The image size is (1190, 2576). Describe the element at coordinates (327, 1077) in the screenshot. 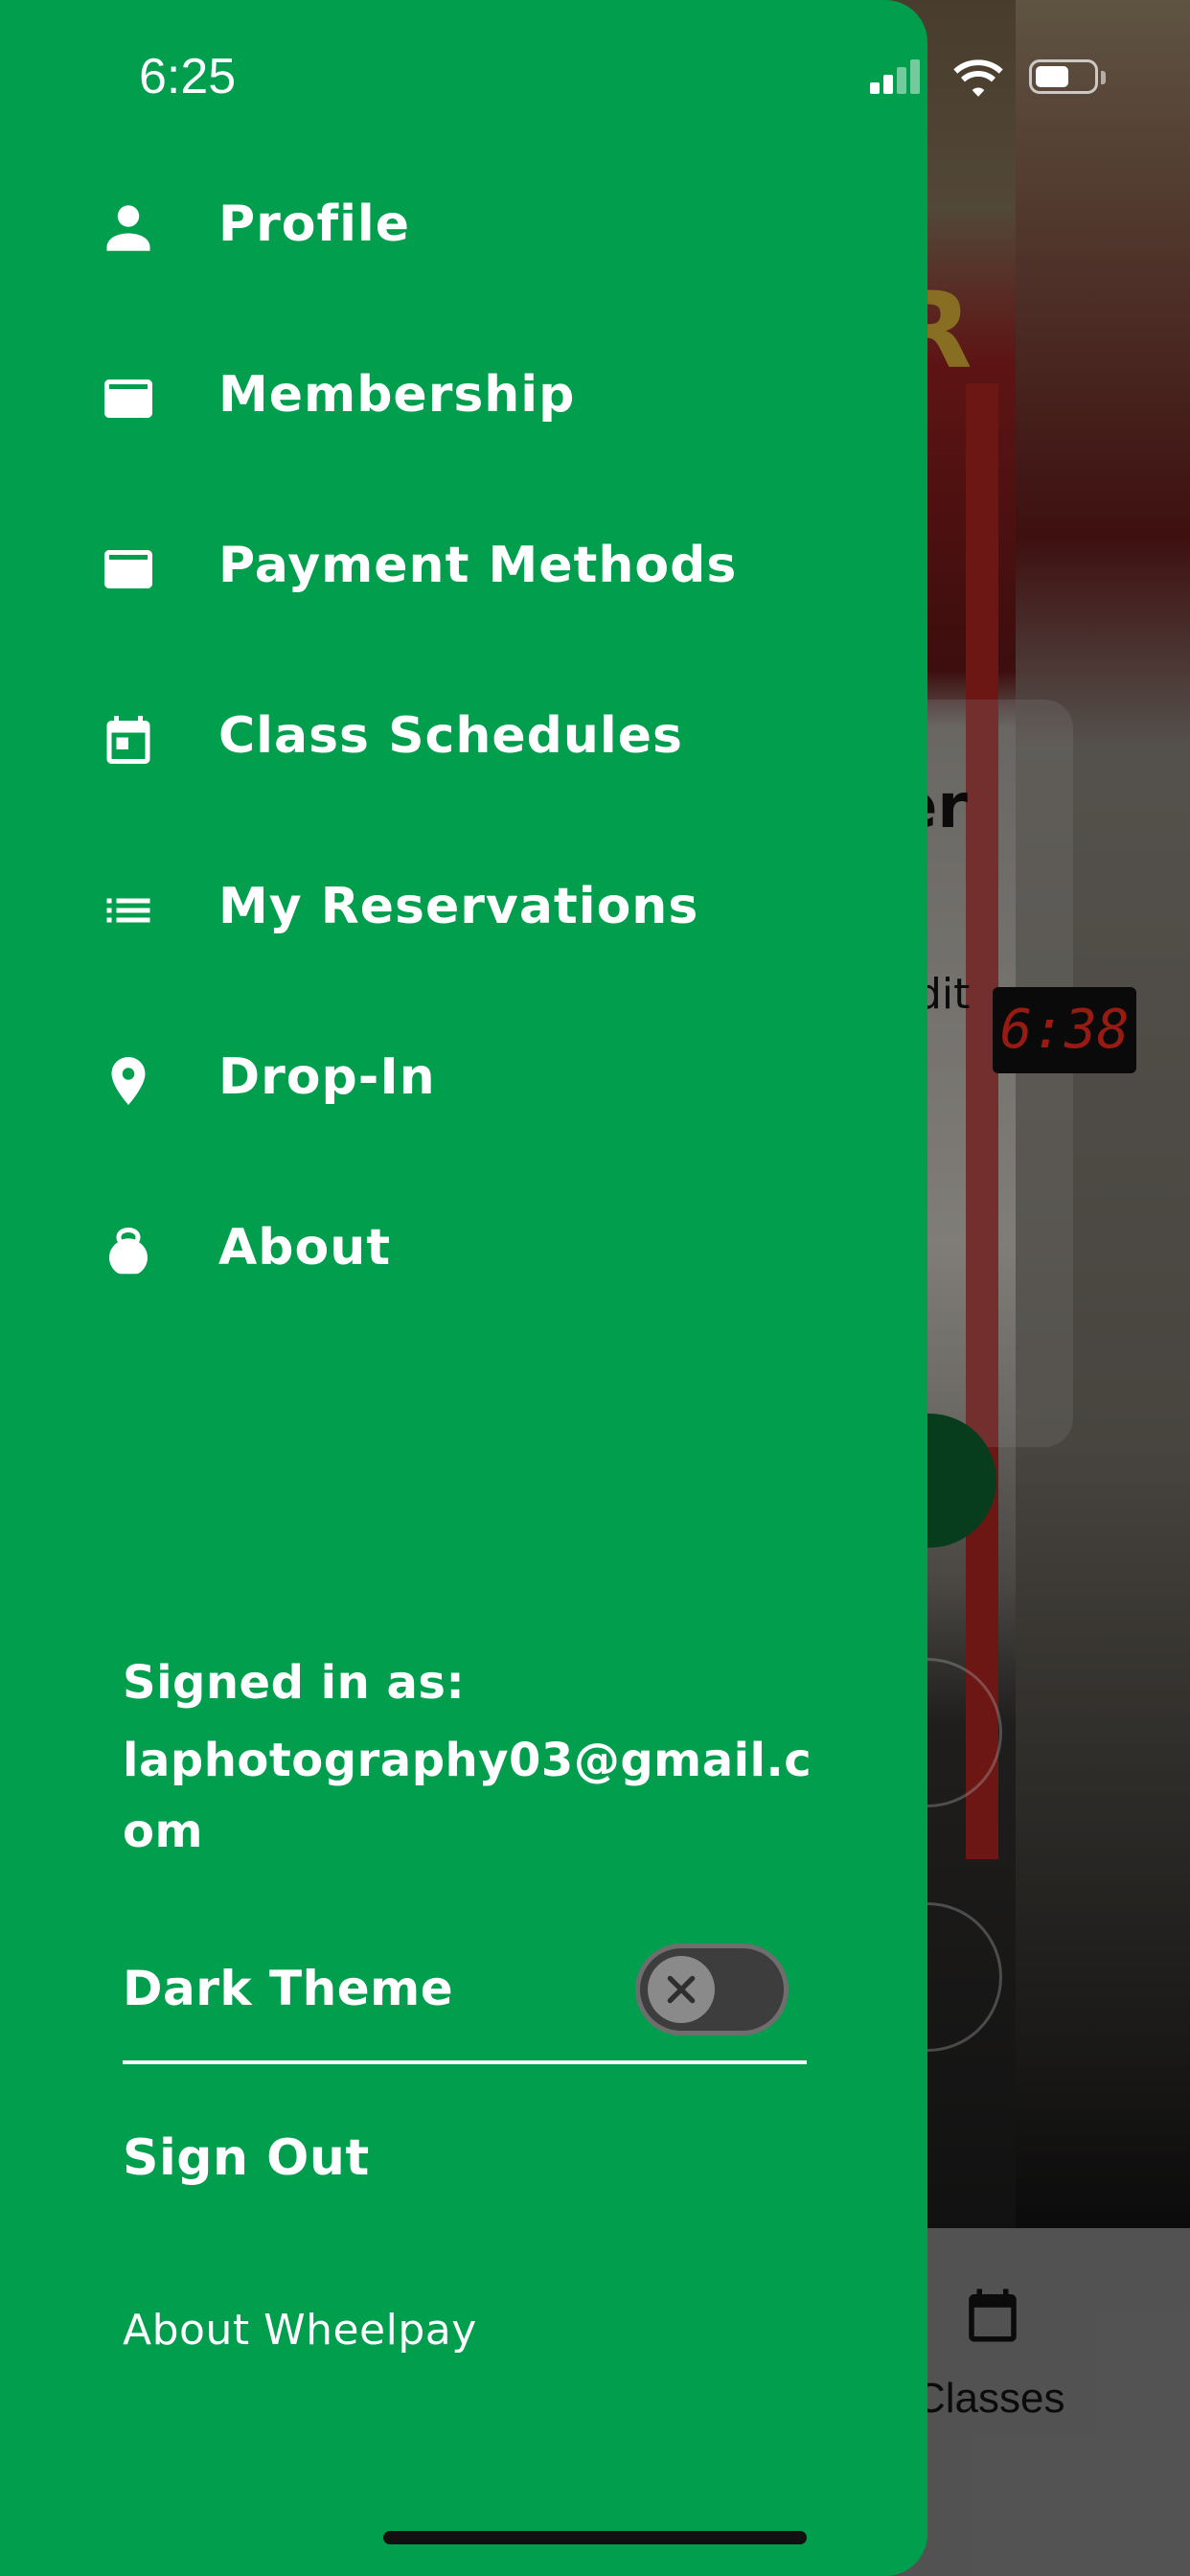

I see `menu-item-label: Drop-In` at that location.